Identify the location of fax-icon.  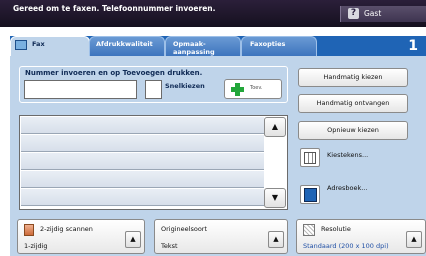
(21, 45).